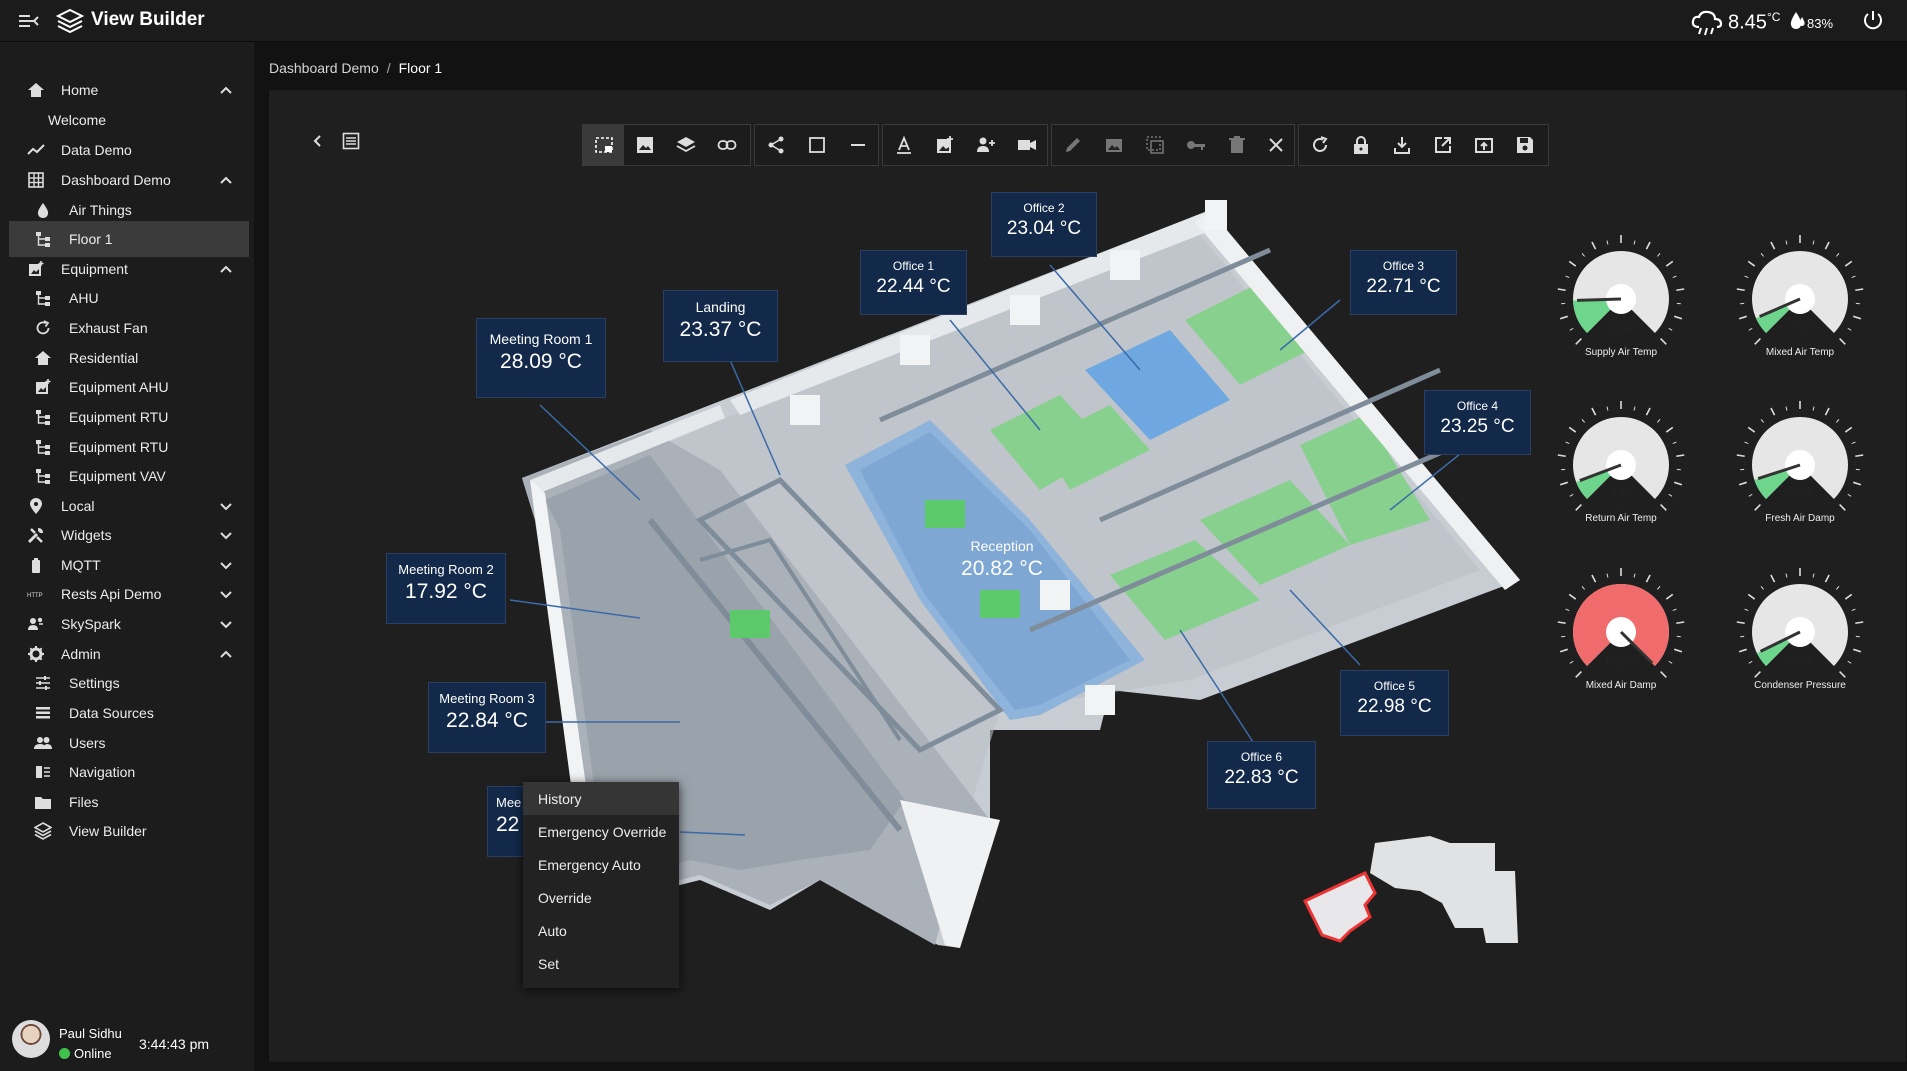 Image resolution: width=1907 pixels, height=1071 pixels. What do you see at coordinates (77, 120) in the screenshot?
I see `sidebar-item-label: Welcome` at bounding box center [77, 120].